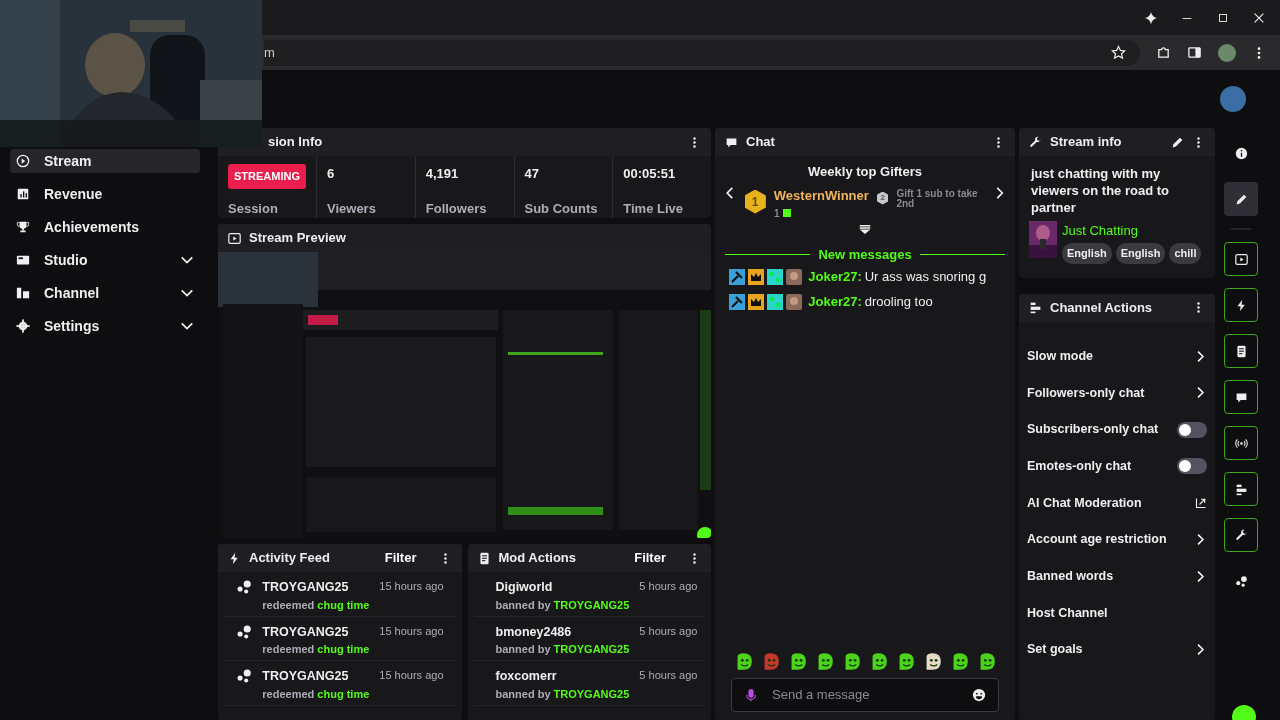 Image resolution: width=1280 pixels, height=720 pixels. Describe the element at coordinates (1185, 253) in the screenshot. I see `tag: chill` at that location.